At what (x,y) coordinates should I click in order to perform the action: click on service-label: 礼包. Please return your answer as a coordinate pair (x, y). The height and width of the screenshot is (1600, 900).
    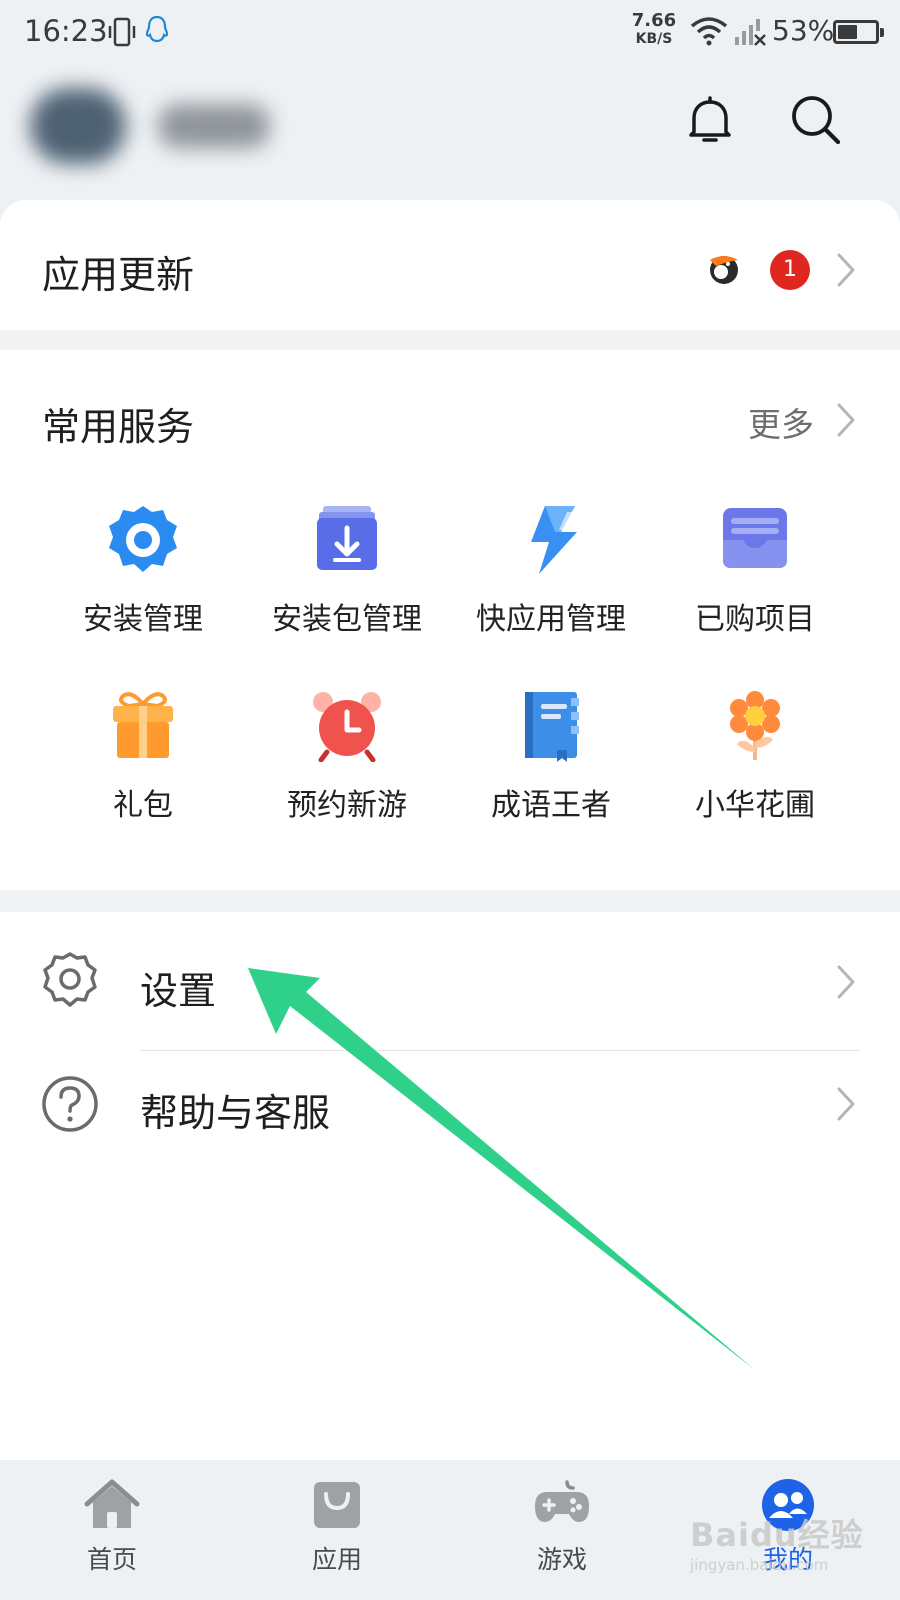
    Looking at the image, I should click on (143, 805).